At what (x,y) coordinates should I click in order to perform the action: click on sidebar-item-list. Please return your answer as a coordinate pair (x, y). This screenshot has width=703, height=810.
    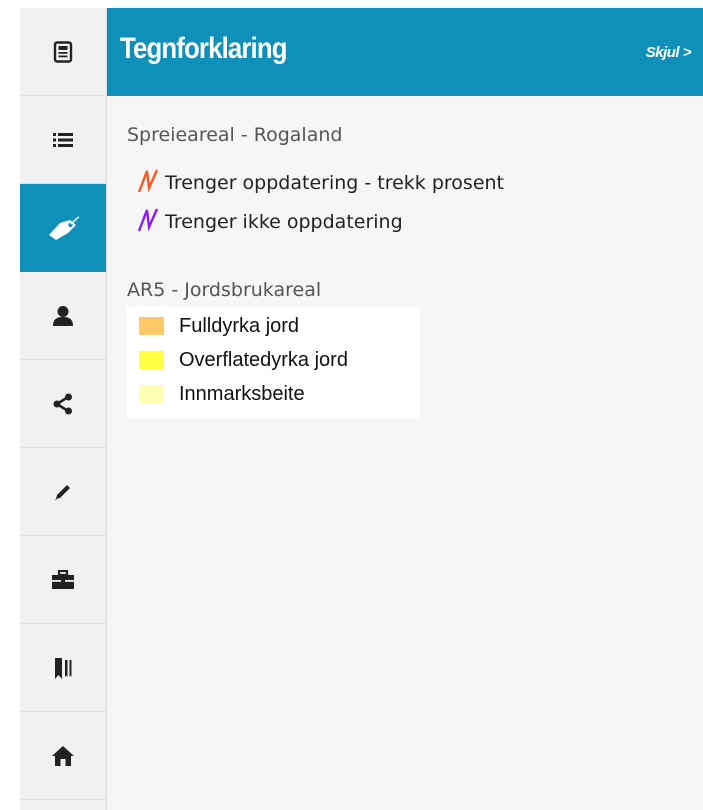
    Looking at the image, I should click on (63, 140).